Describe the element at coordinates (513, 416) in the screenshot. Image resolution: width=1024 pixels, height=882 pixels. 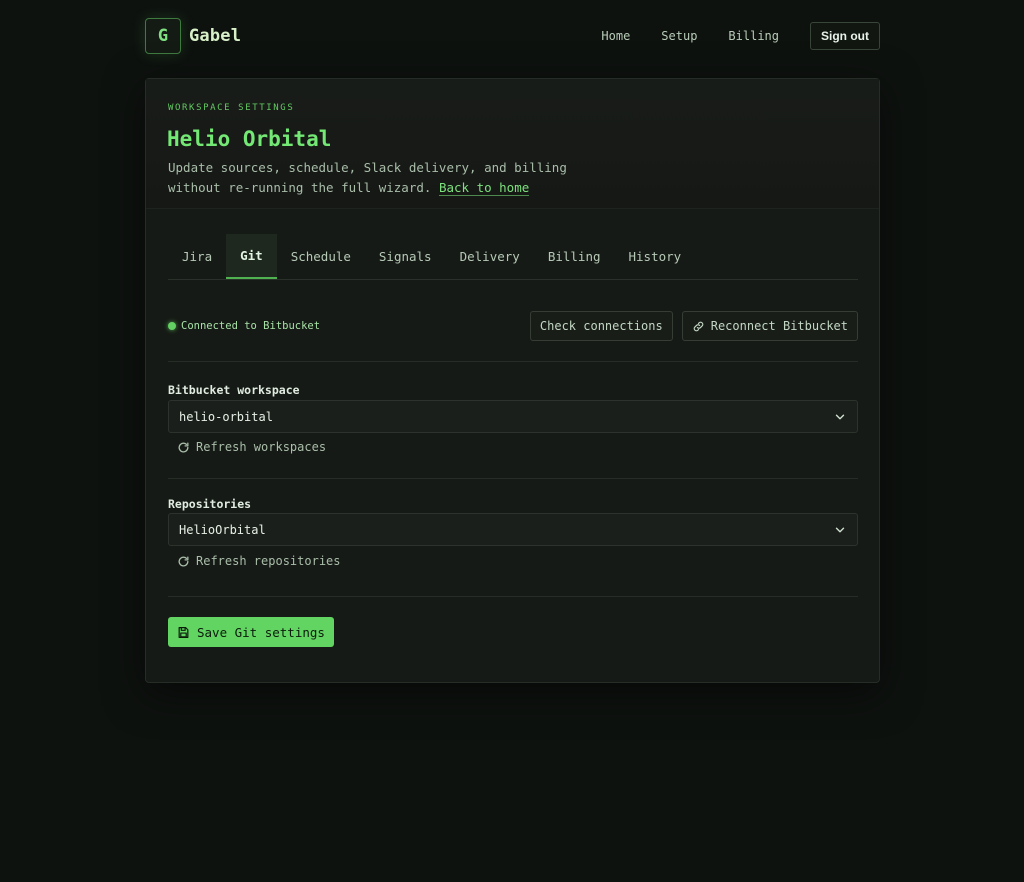
I see `workspace-select: helio-orbital` at that location.